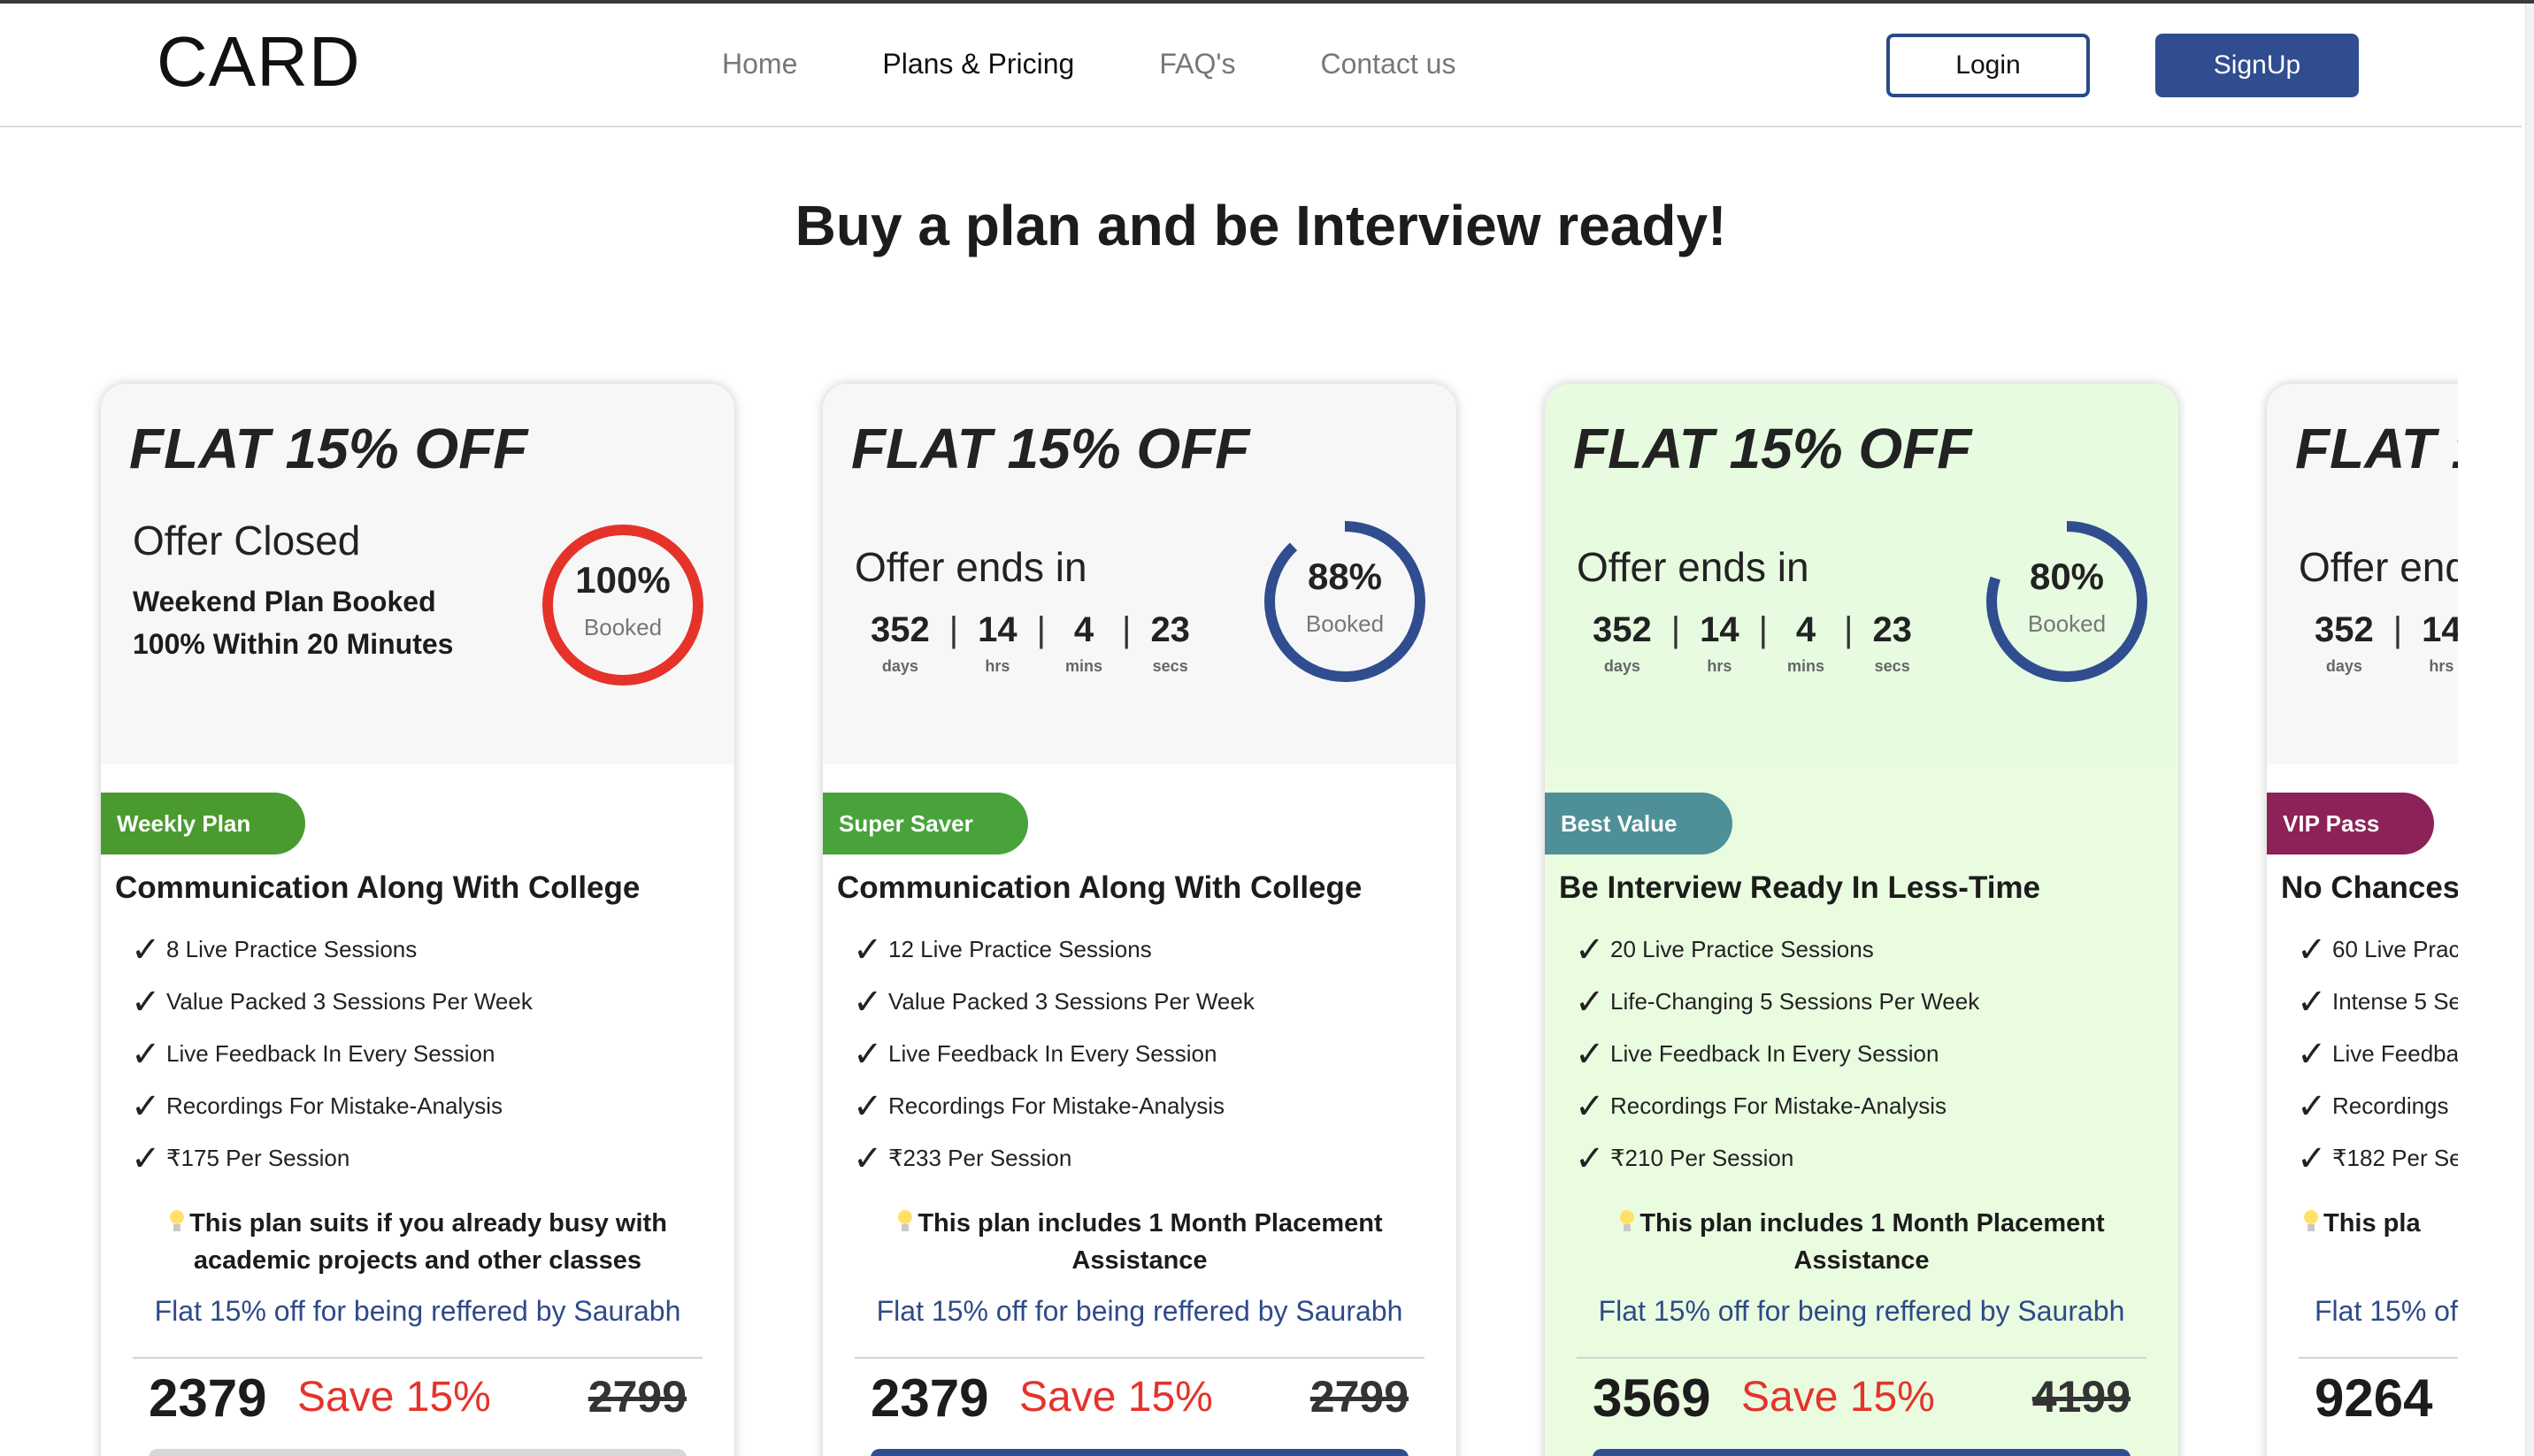 The width and height of the screenshot is (2534, 1456). Describe the element at coordinates (2377, 1158) in the screenshot. I see `feature-item: ✓ ₹182 Per Se` at that location.